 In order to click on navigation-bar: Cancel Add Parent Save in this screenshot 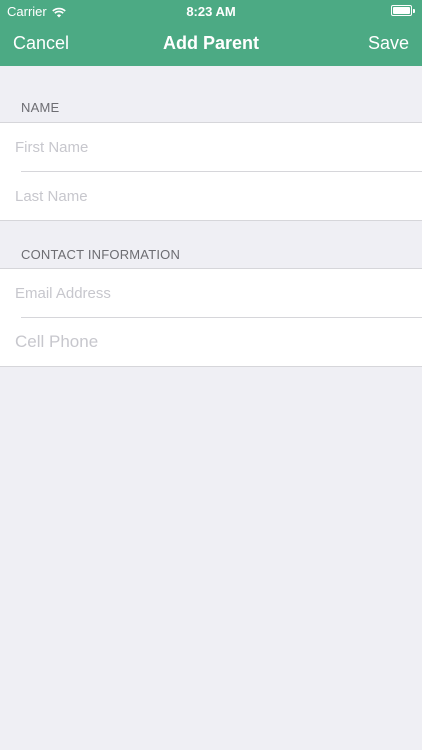, I will do `click(211, 44)`.